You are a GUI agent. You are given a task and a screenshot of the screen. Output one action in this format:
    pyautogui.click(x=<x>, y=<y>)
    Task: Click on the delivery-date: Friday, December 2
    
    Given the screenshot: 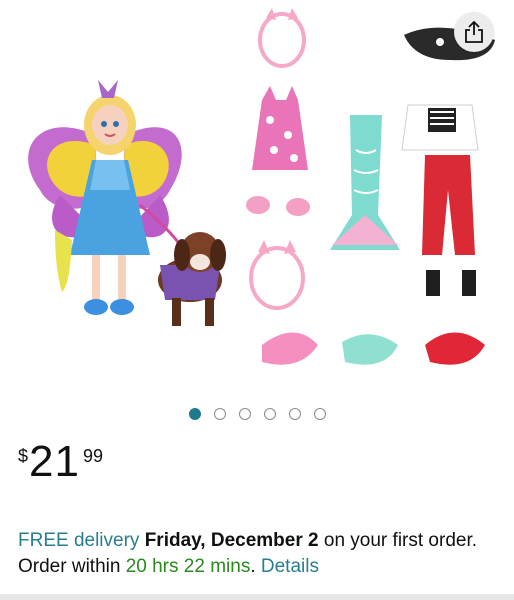 What is the action you would take?
    pyautogui.click(x=231, y=540)
    